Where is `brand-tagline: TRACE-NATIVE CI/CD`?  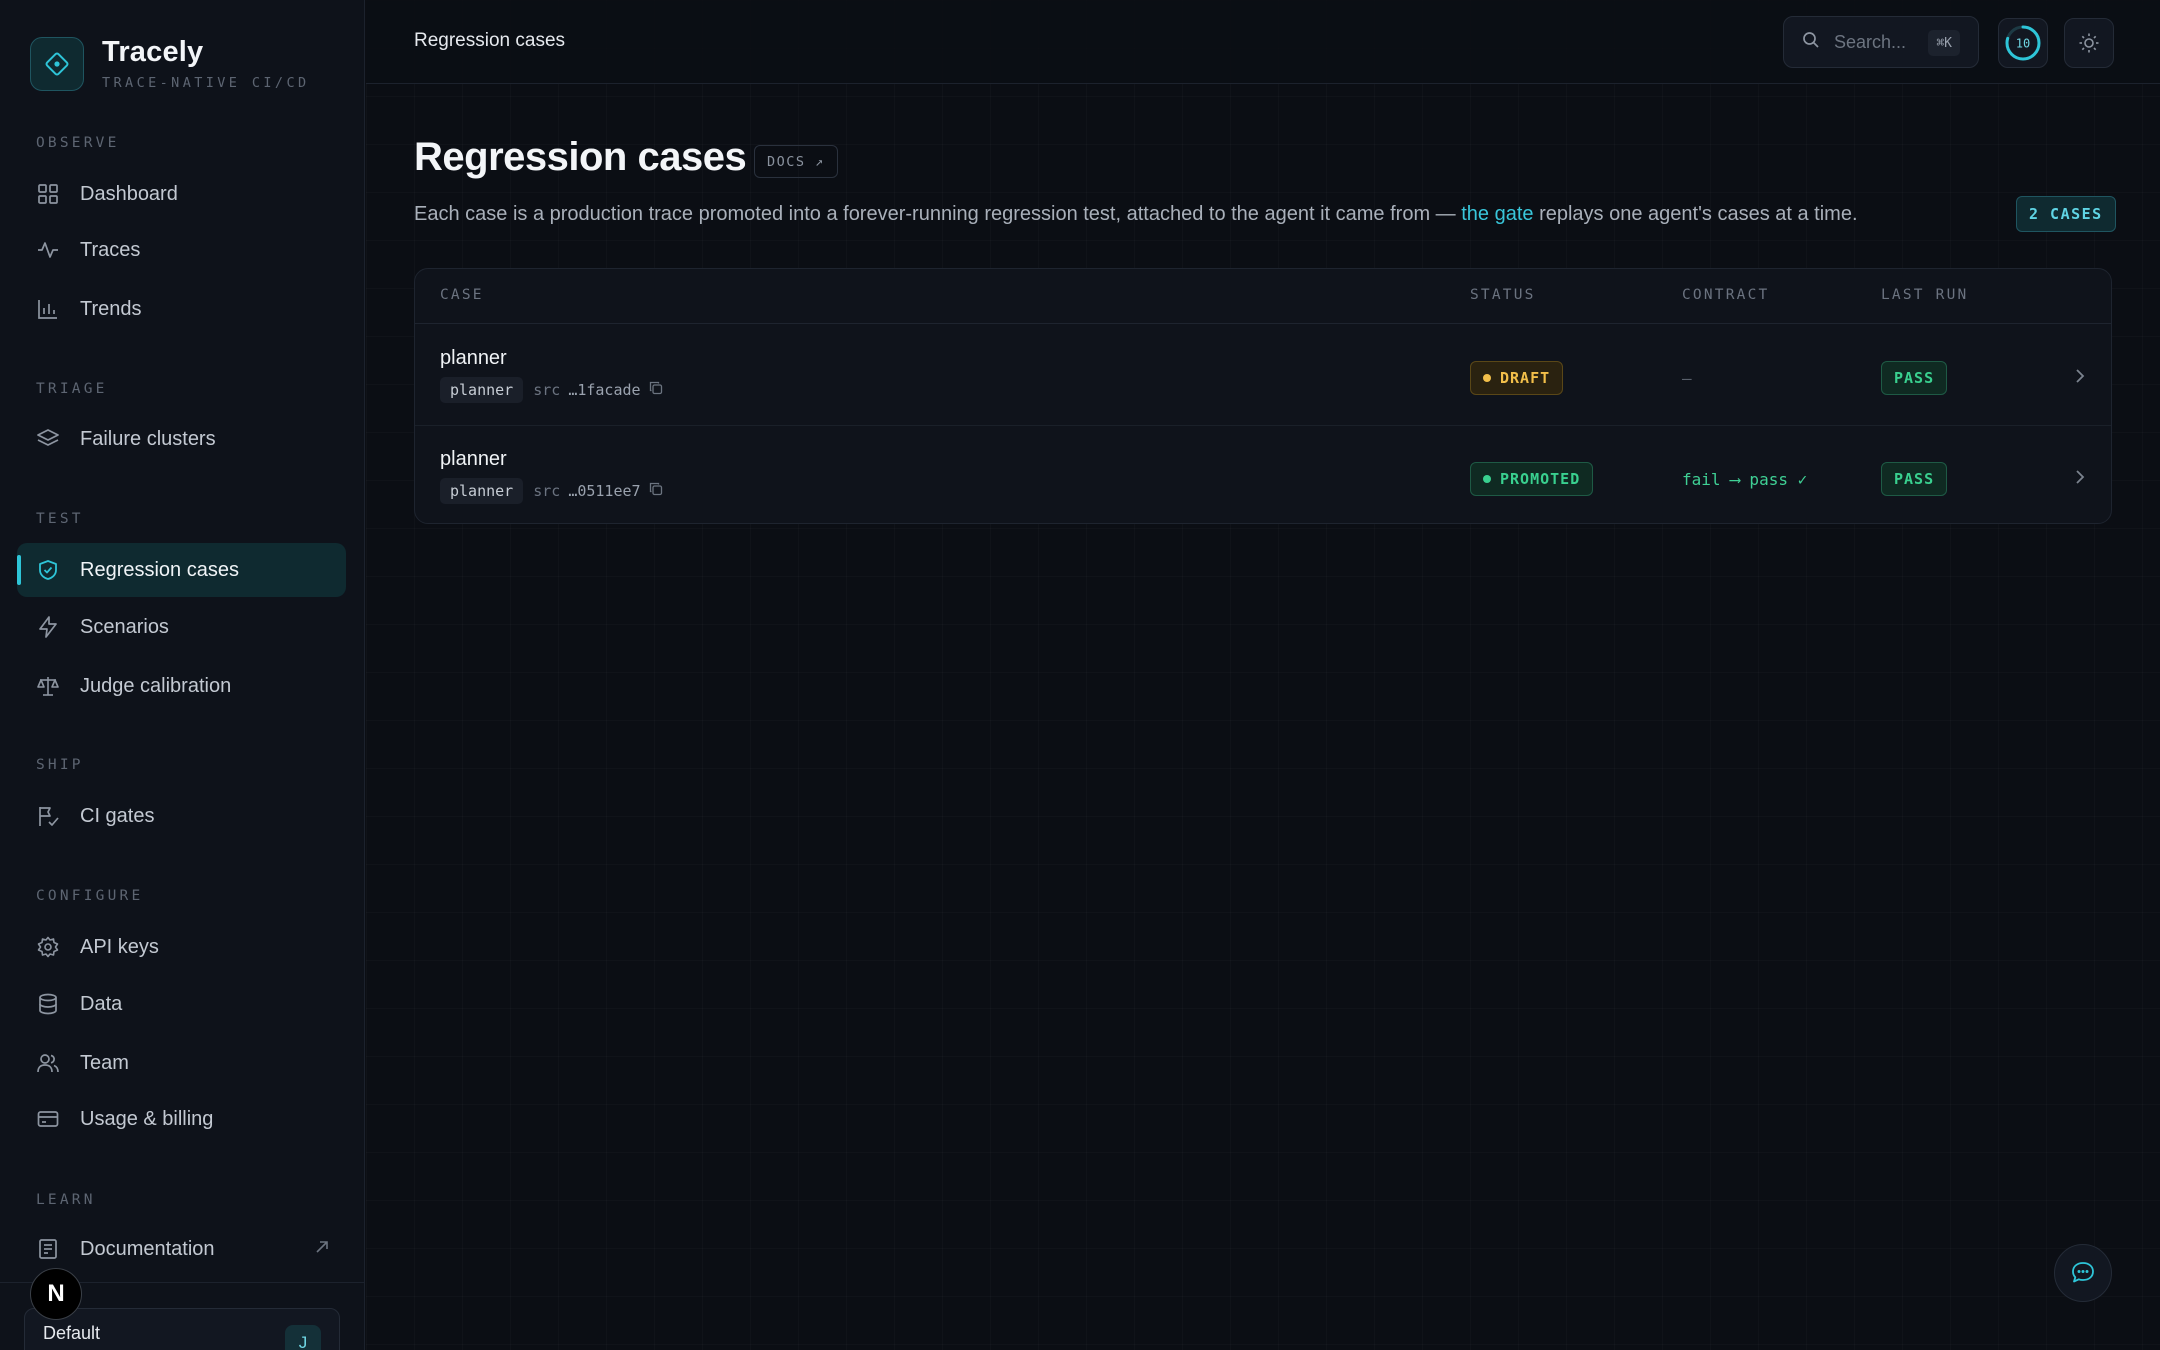
brand-tagline: TRACE-NATIVE CI/CD is located at coordinates (206, 83).